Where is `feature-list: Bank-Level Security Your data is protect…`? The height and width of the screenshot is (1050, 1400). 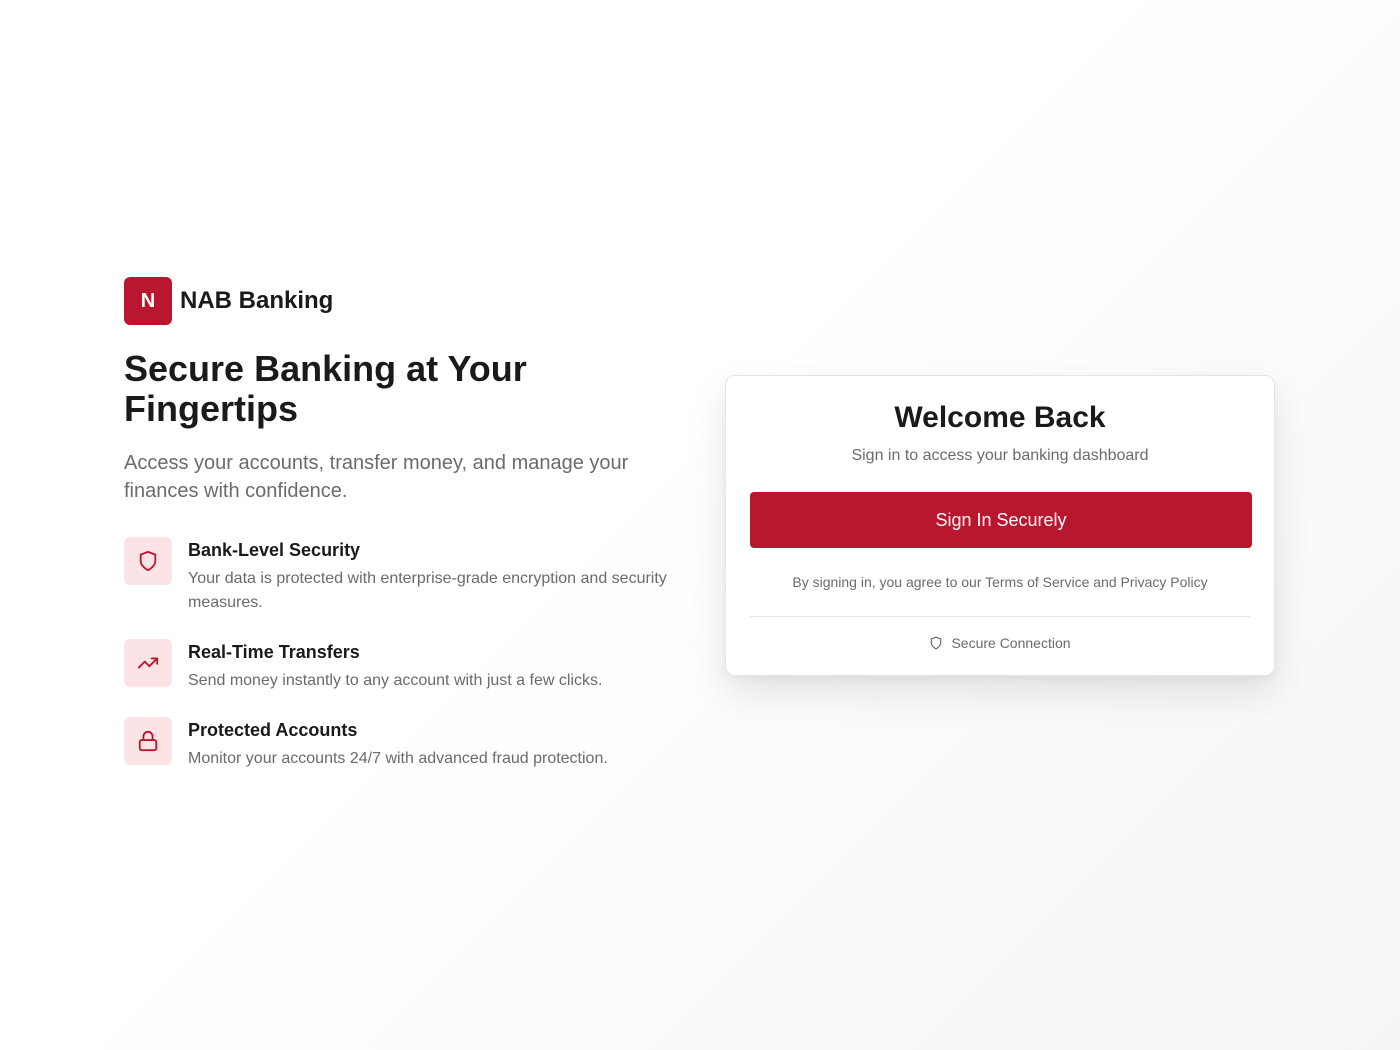 feature-list: Bank-Level Security Your data is protect… is located at coordinates (404, 654).